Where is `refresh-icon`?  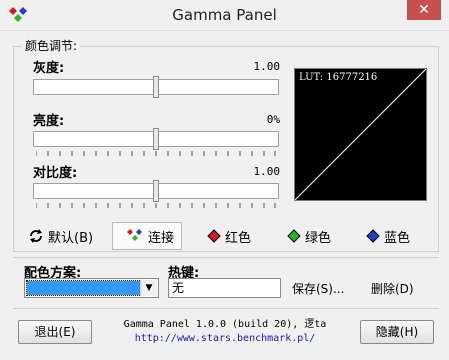
refresh-icon is located at coordinates (36, 236).